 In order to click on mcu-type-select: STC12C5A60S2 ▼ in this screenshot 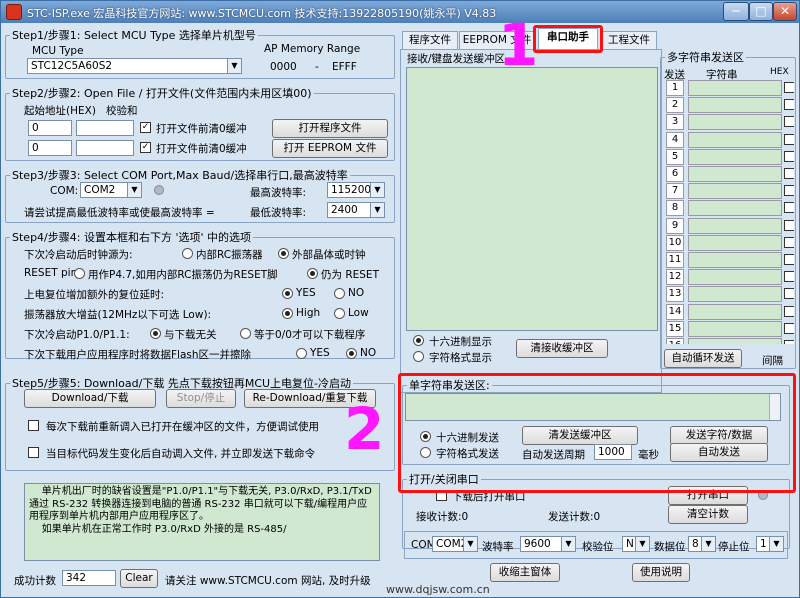, I will do `click(134, 66)`.